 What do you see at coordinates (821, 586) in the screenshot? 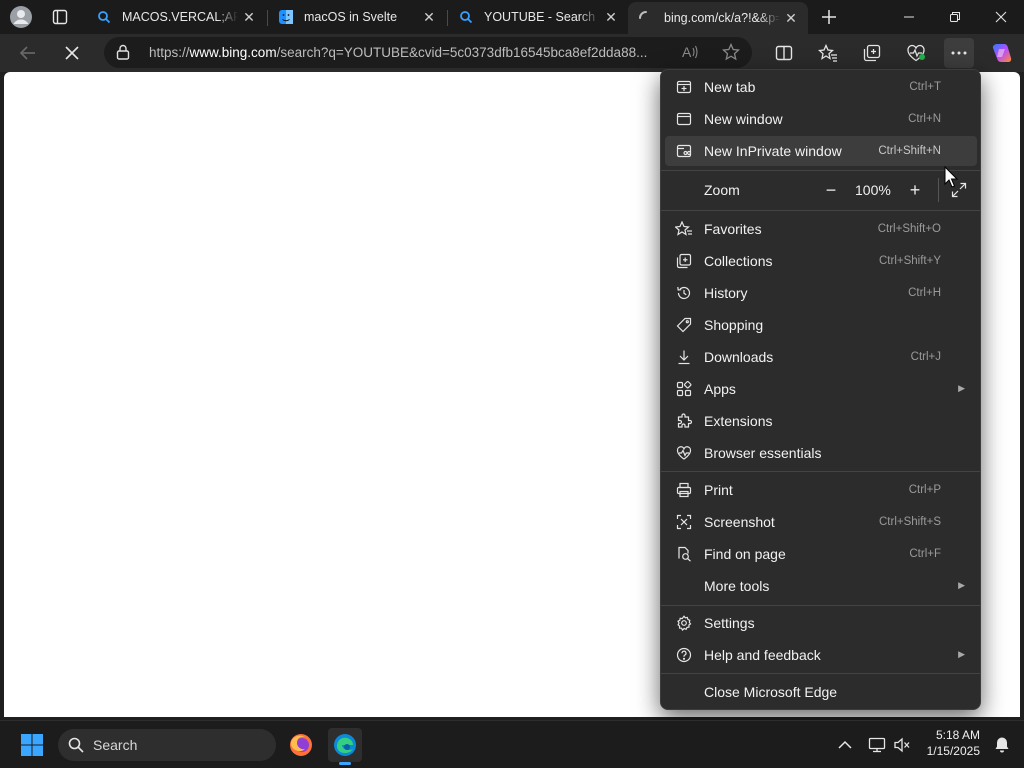
I see `menu-item-more-tools: More tools ▶` at bounding box center [821, 586].